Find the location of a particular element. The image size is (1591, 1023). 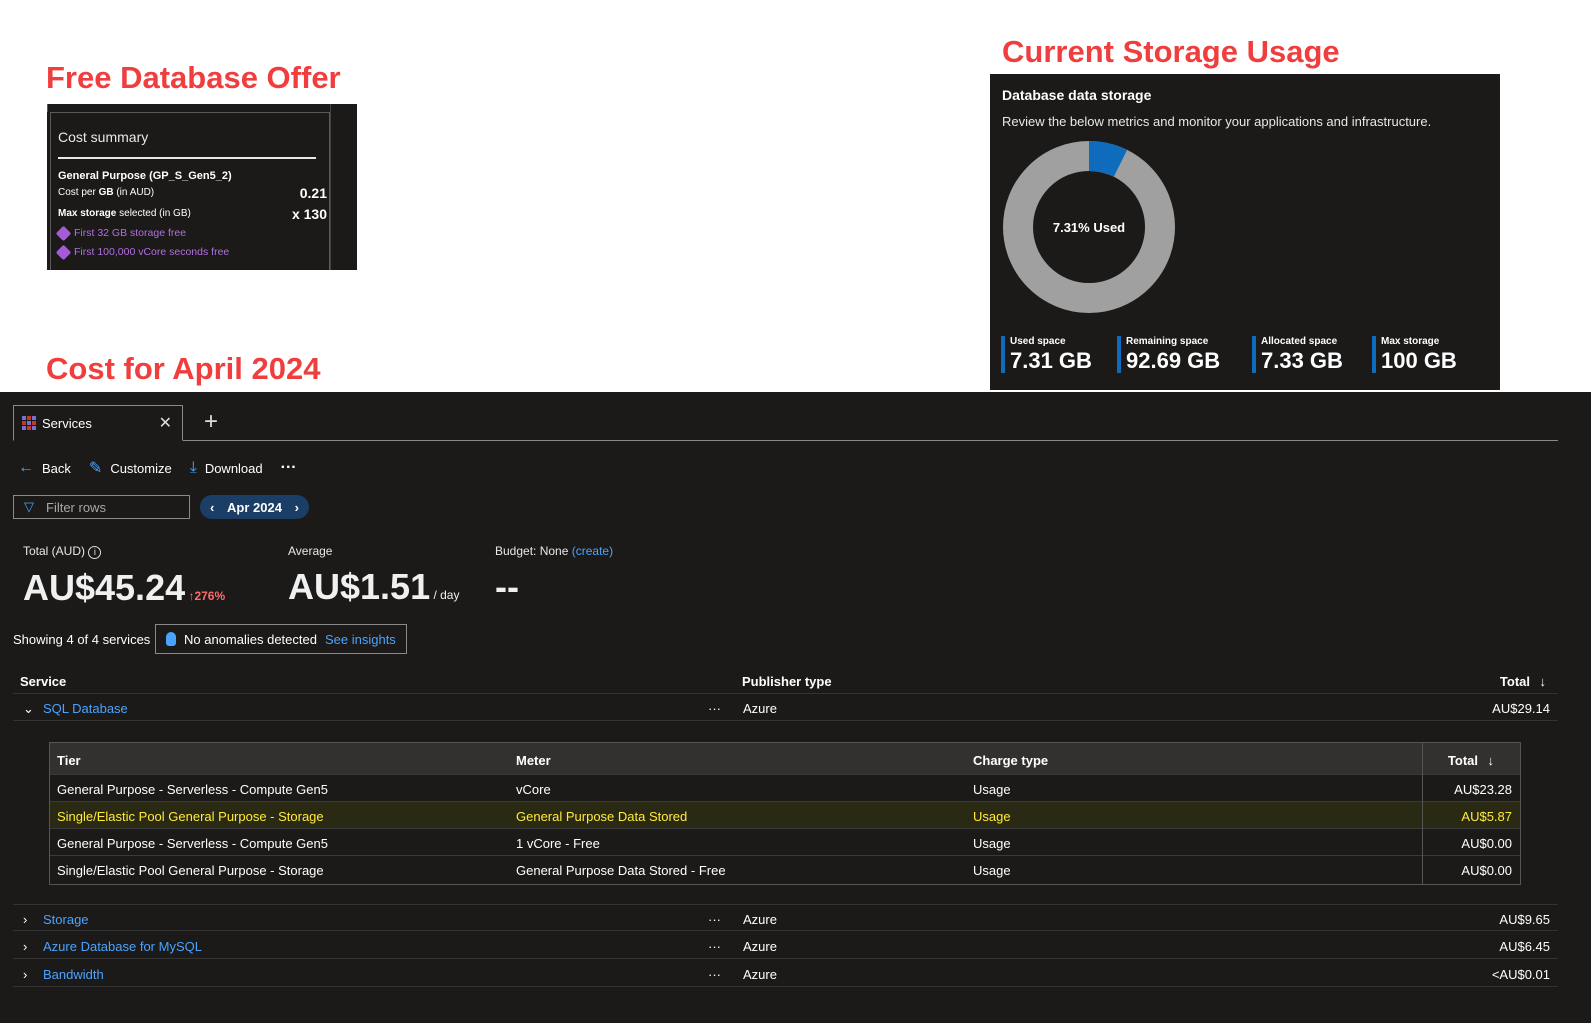

period-selector: ‹ Apr 2024 › is located at coordinates (254, 507).